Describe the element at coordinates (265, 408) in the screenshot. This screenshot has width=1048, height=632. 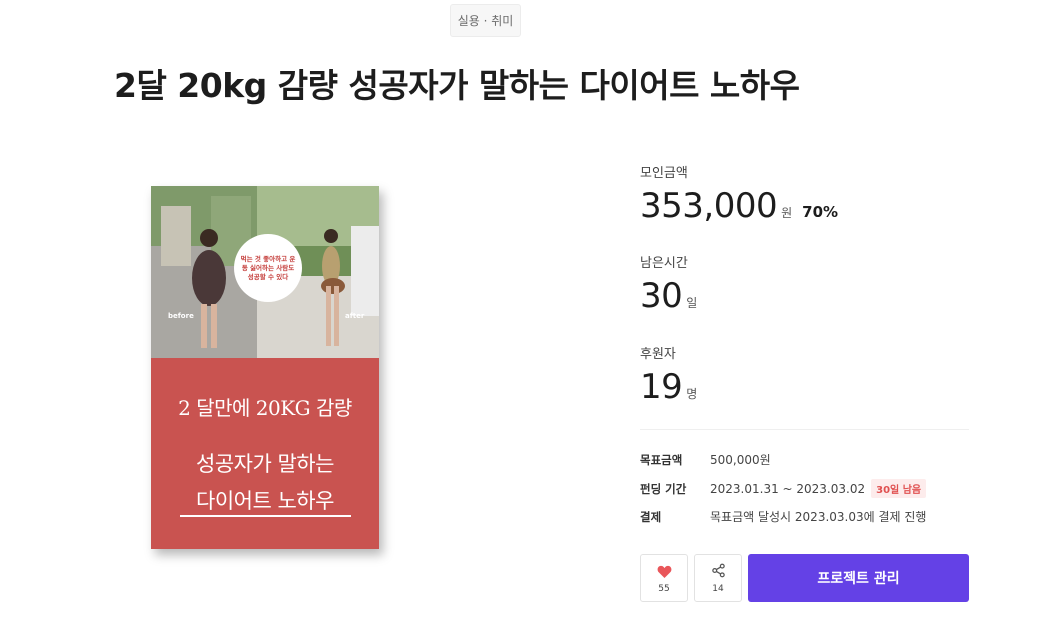
I see `cover-headline: 2 달만에 20KG 감량` at that location.